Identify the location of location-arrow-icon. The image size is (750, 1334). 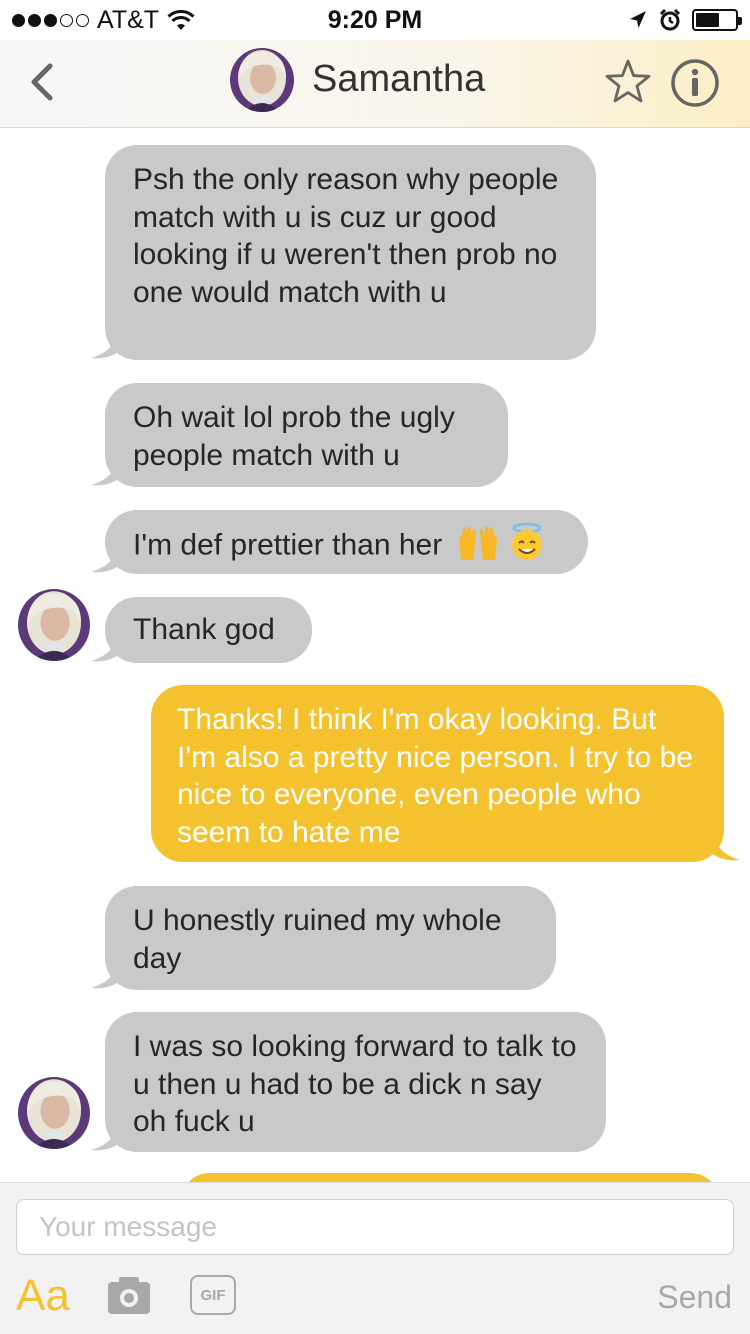
(638, 19).